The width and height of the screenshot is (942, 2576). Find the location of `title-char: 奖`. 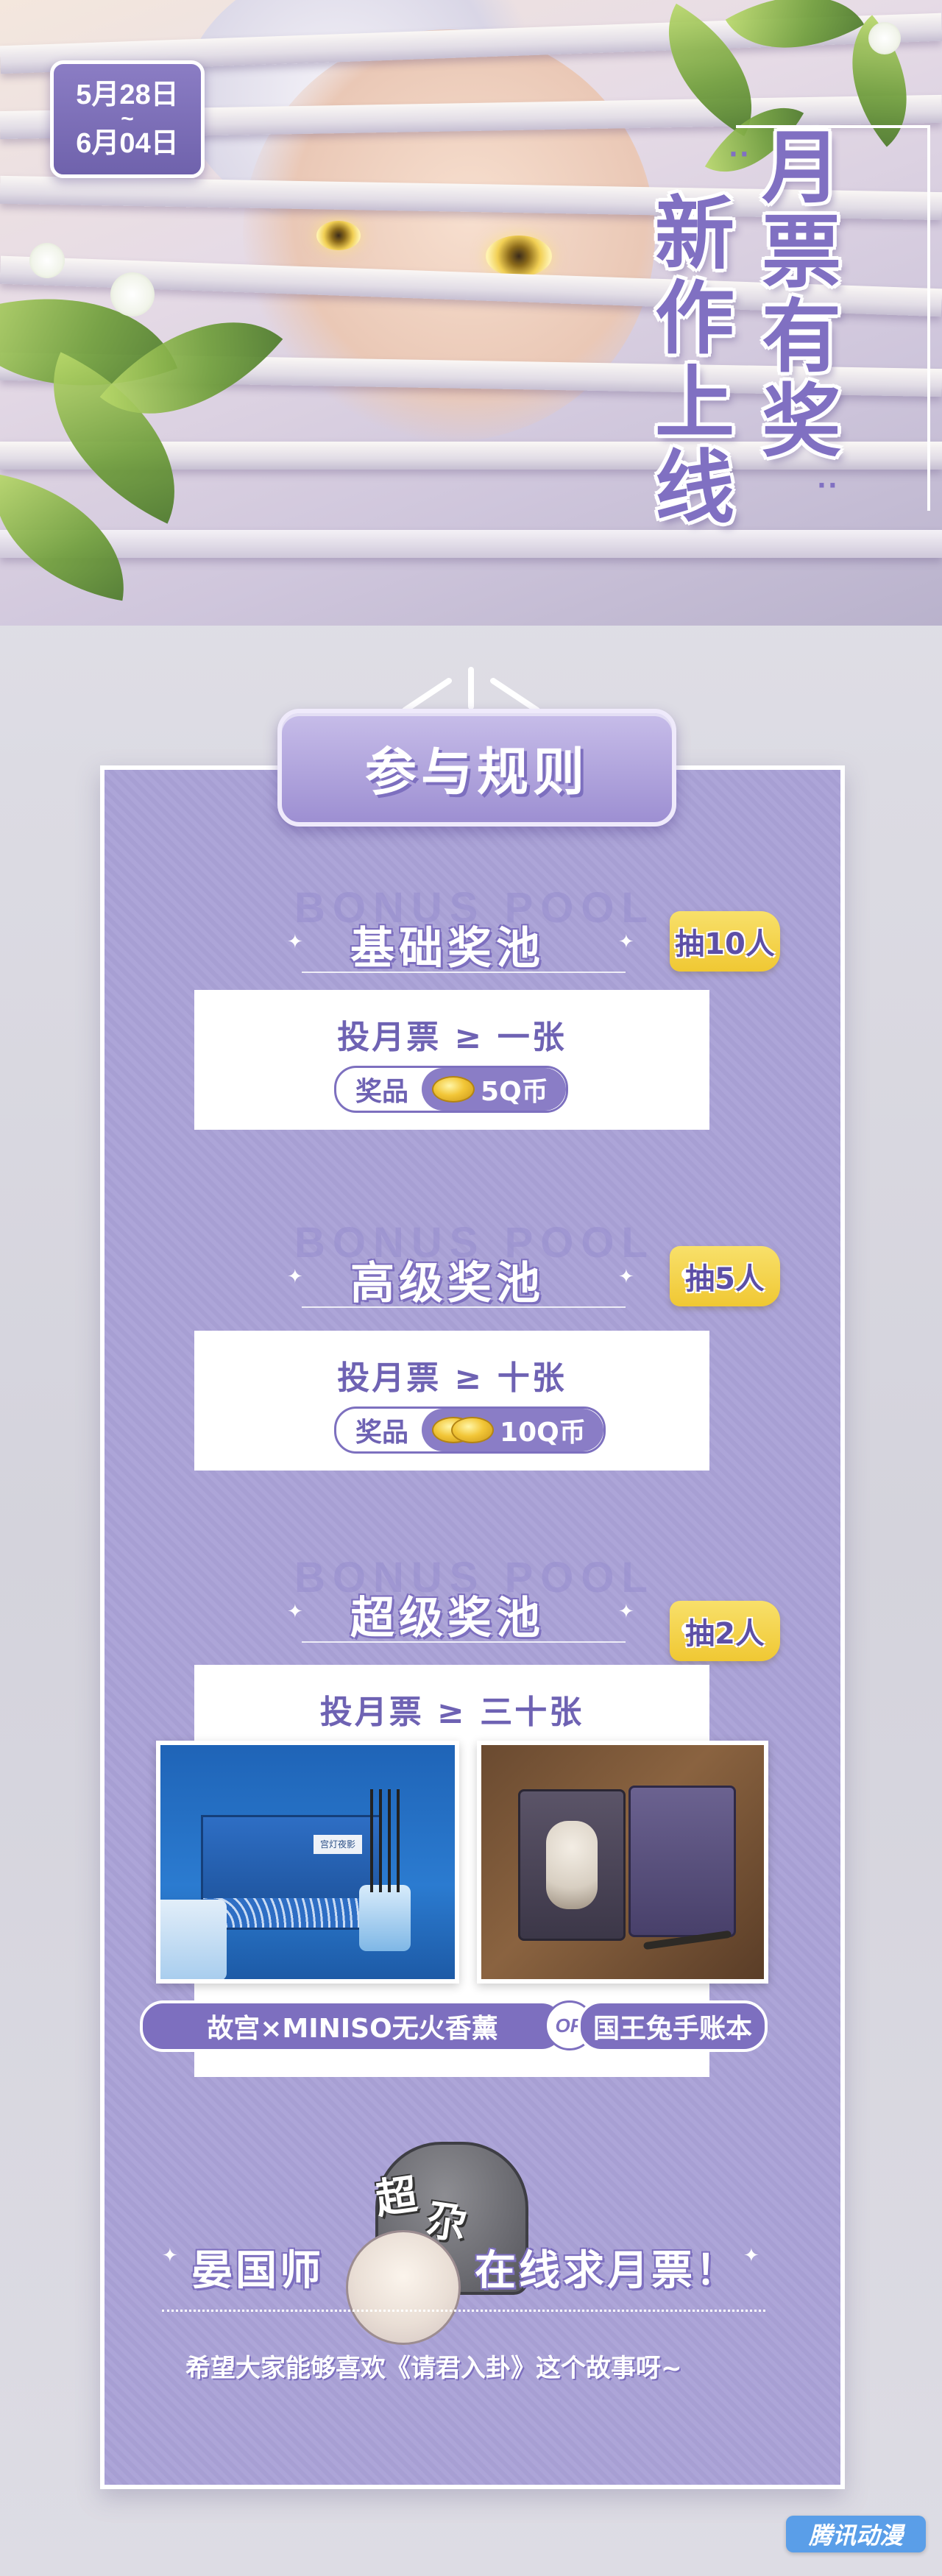

title-char: 奖 is located at coordinates (801, 422).